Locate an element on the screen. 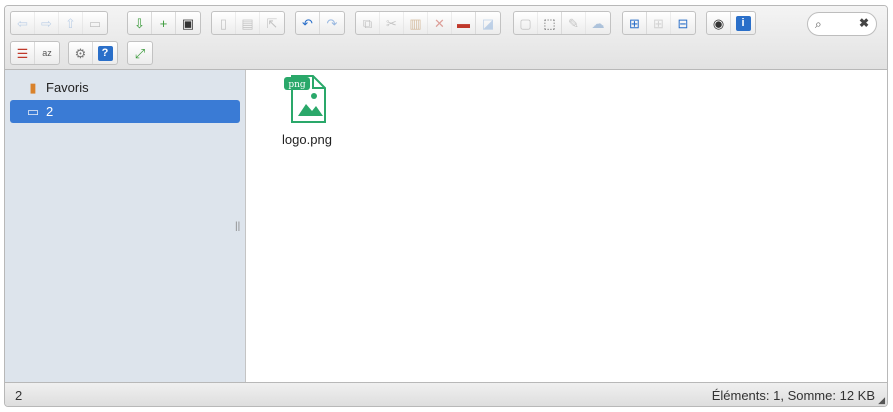 The width and height of the screenshot is (893, 412). list-view-icon: ⊞ is located at coordinates (658, 23).